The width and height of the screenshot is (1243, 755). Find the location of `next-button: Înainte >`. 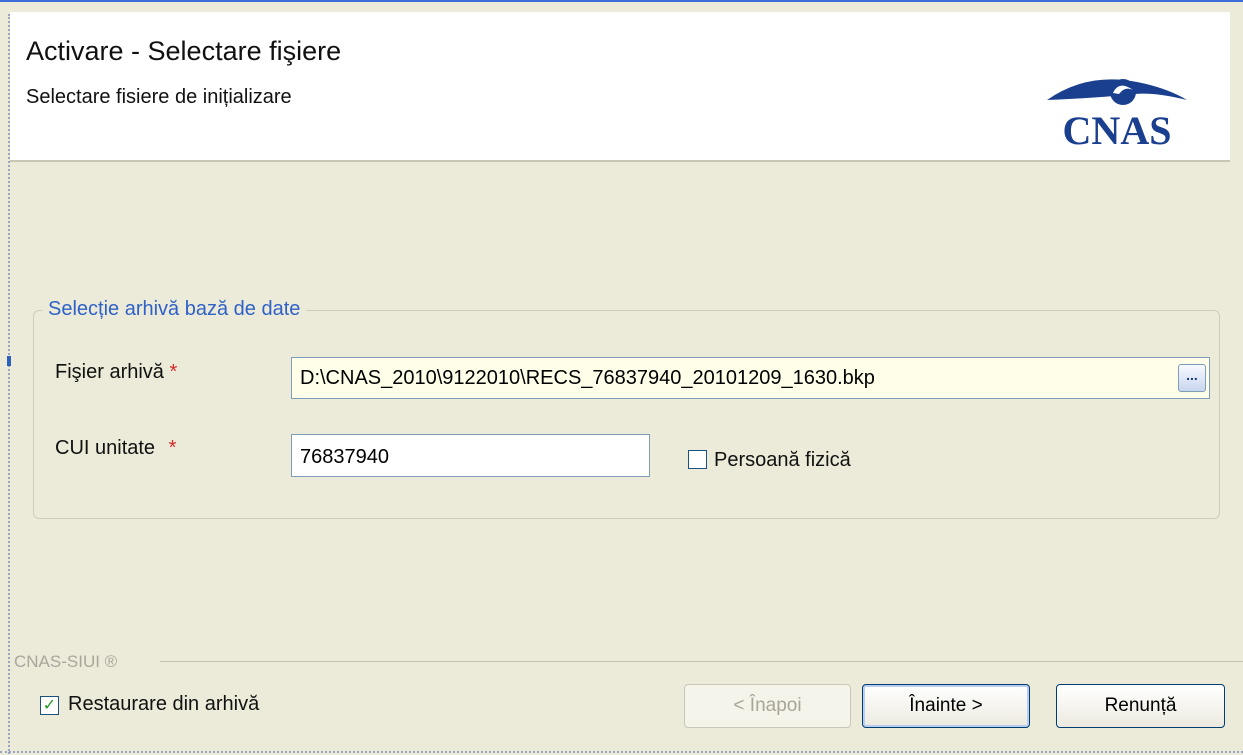

next-button: Înainte > is located at coordinates (946, 706).